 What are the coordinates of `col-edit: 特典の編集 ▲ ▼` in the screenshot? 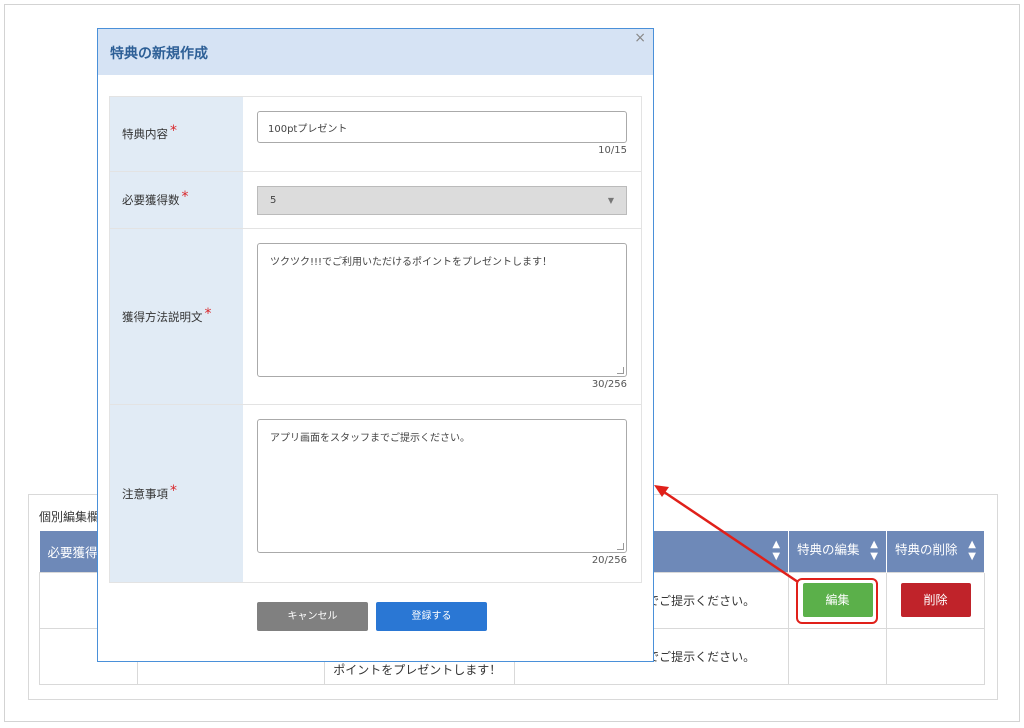 It's located at (837, 551).